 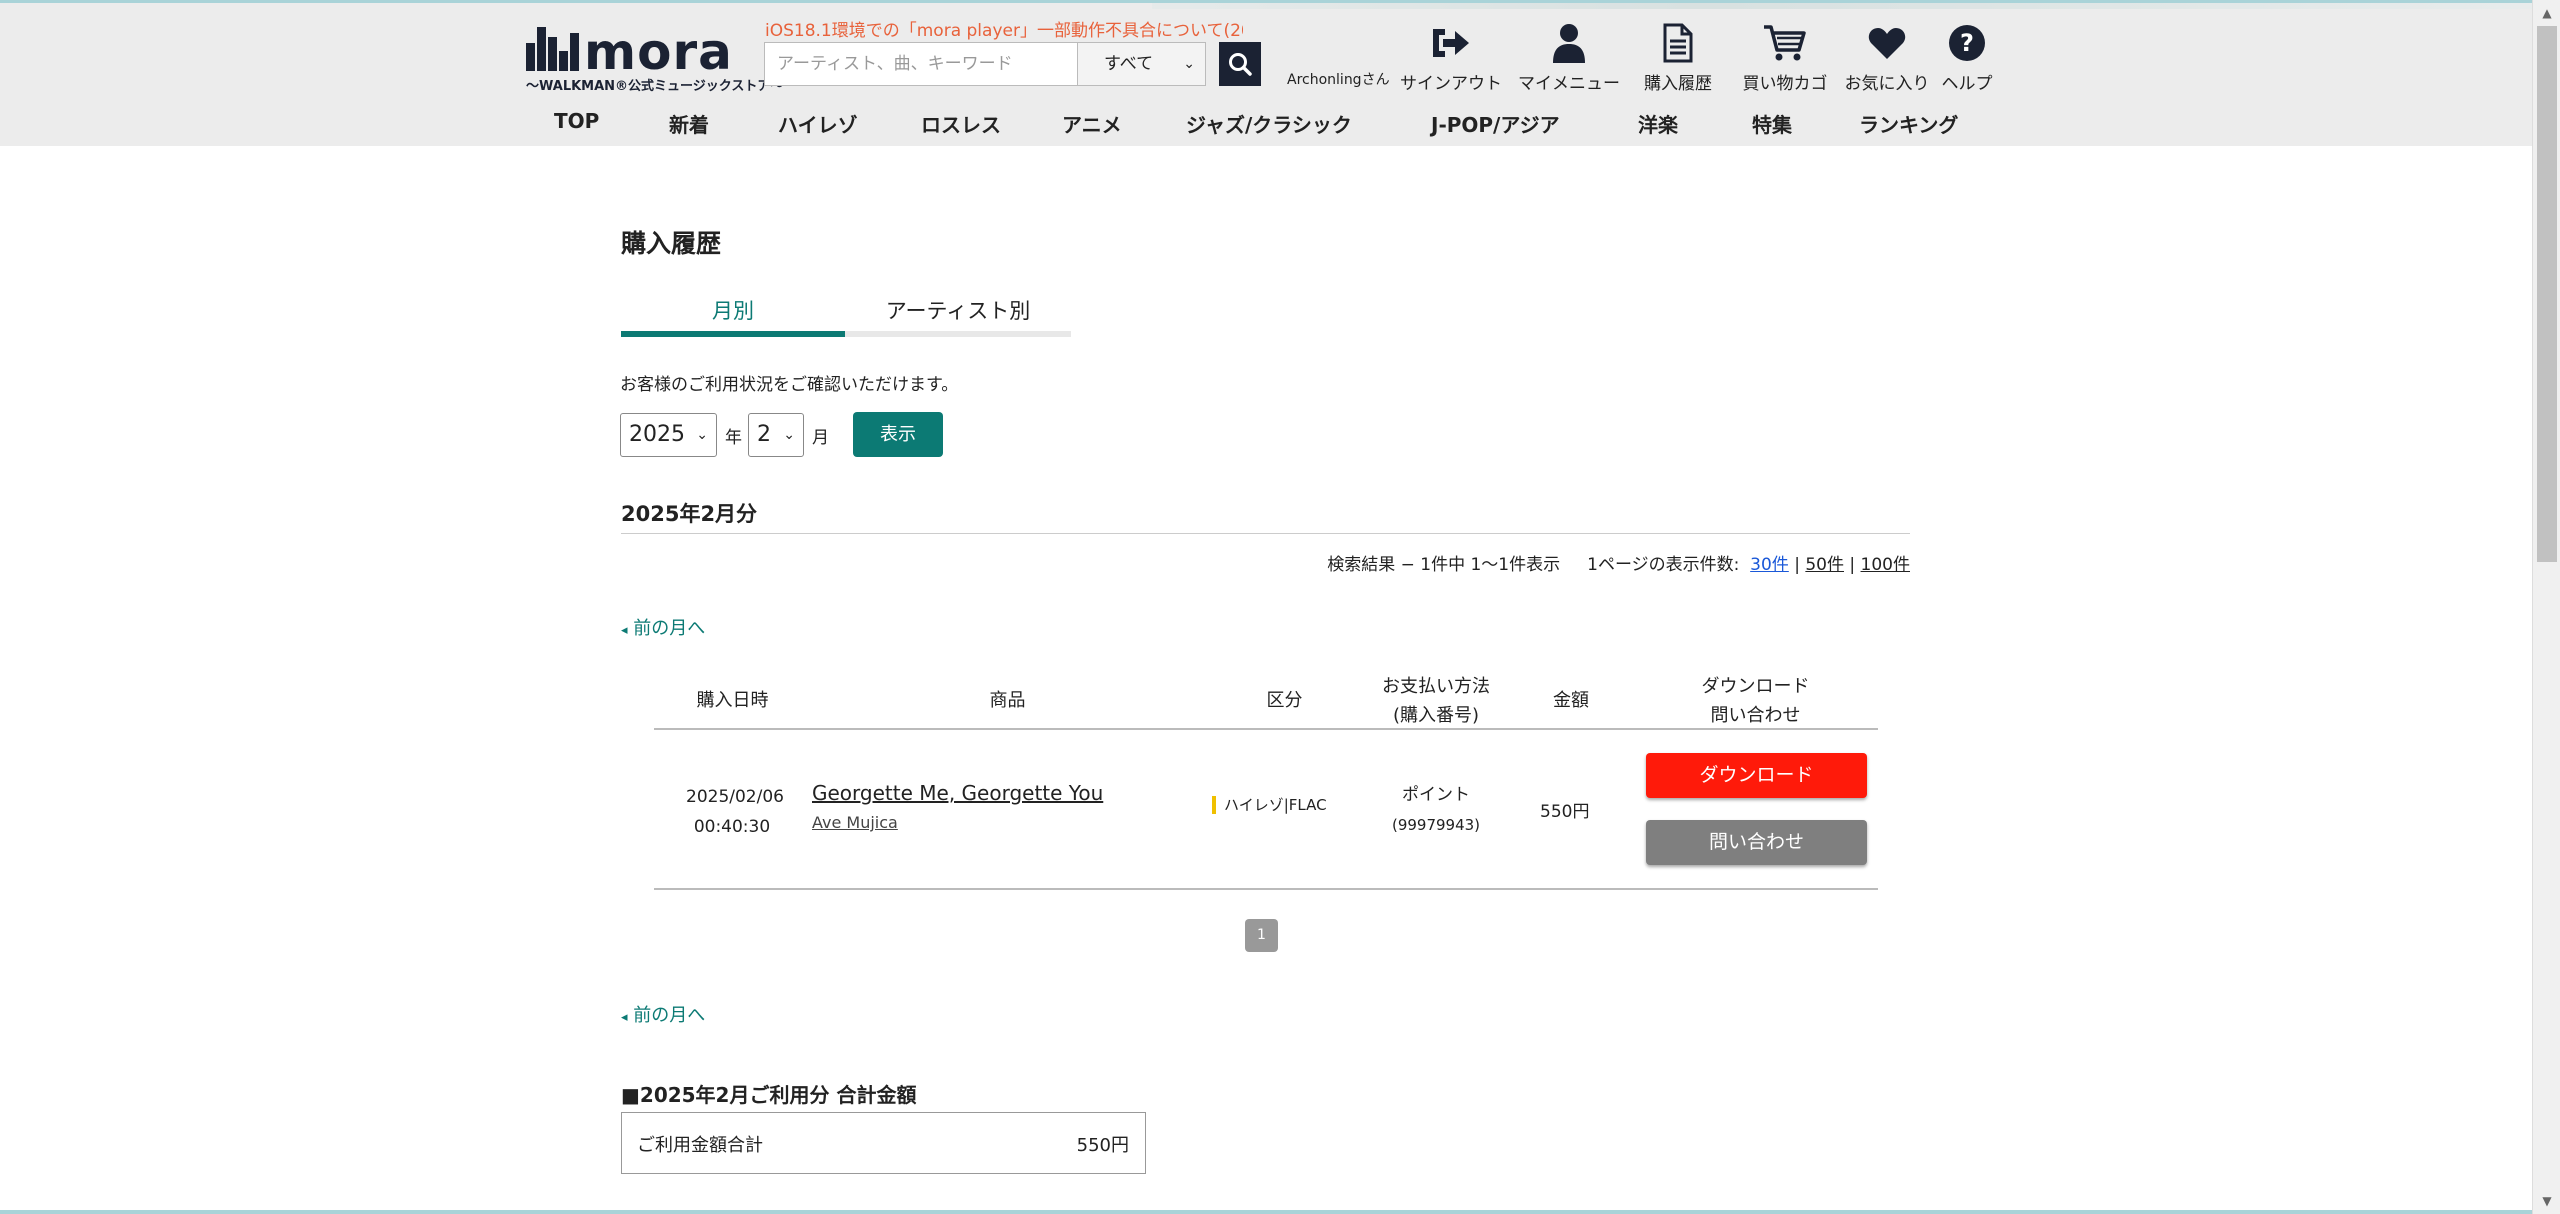 I want to click on prev-month-link-bottom: ◂ 前の月へ, so click(x=663, y=1014).